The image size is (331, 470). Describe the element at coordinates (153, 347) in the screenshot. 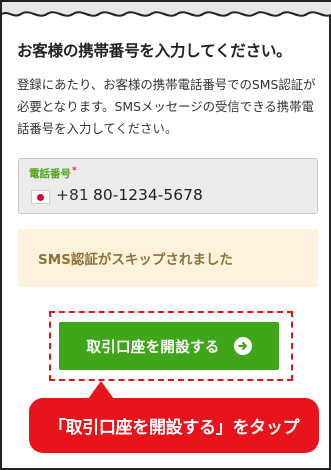

I see `open-account-button-label: 取引口座を開設する` at that location.